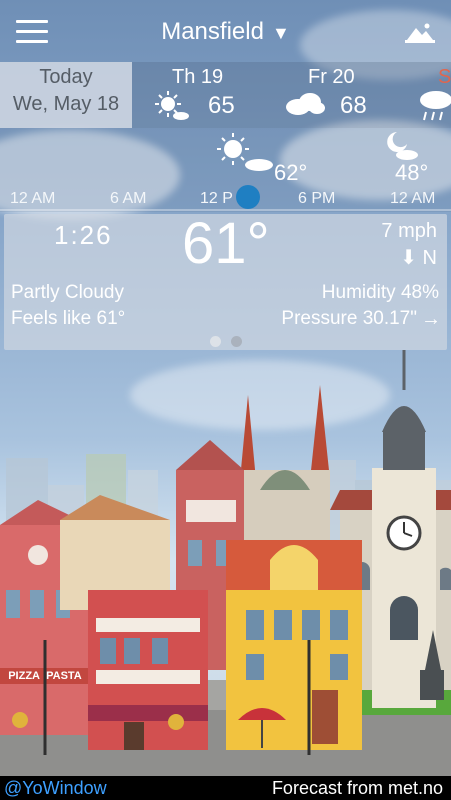 This screenshot has width=451, height=800. I want to click on cloudy-icon, so click(305, 104).